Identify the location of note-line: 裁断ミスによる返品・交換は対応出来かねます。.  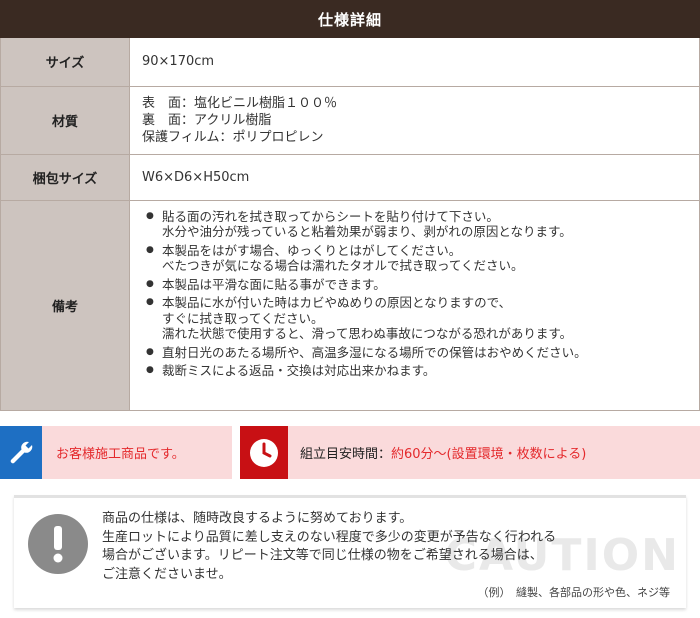
(299, 370).